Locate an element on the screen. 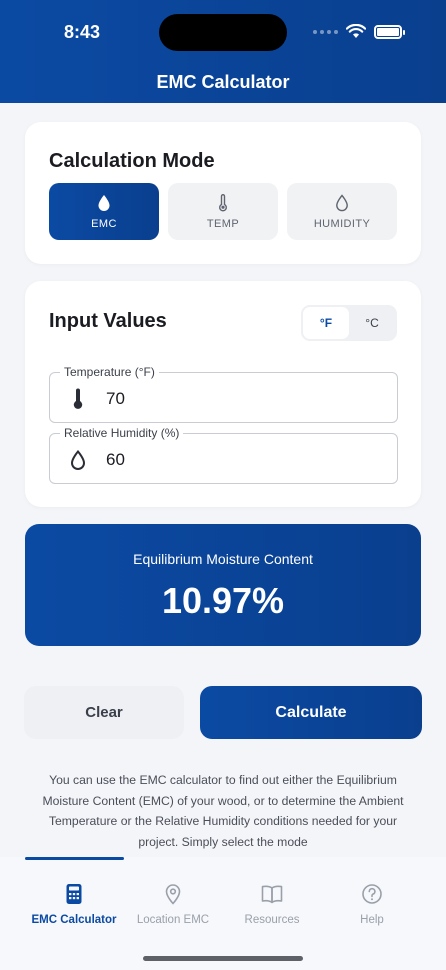  input-values-title: Input Values is located at coordinates (108, 321).